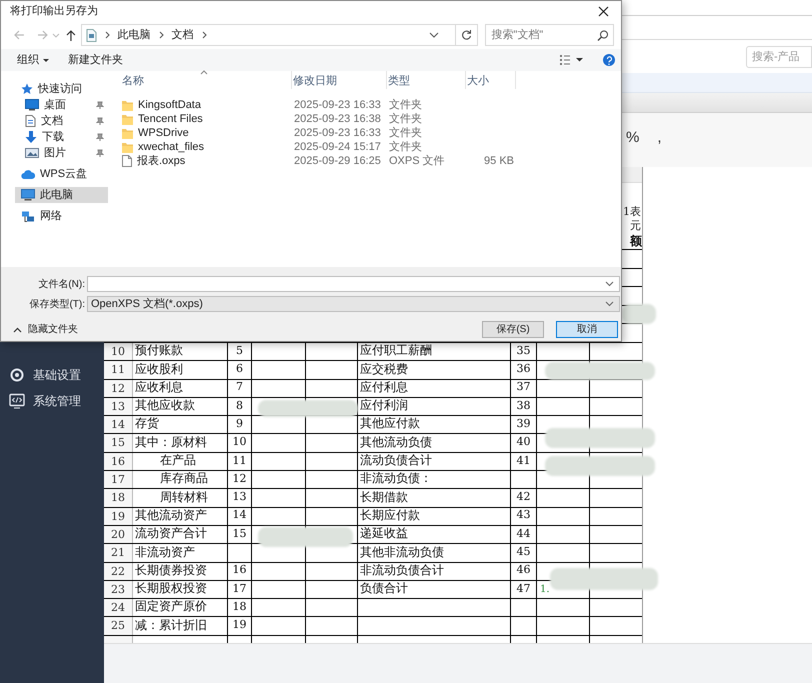 This screenshot has width=812, height=683. What do you see at coordinates (118, 370) in the screenshot?
I see `row-number: 11` at bounding box center [118, 370].